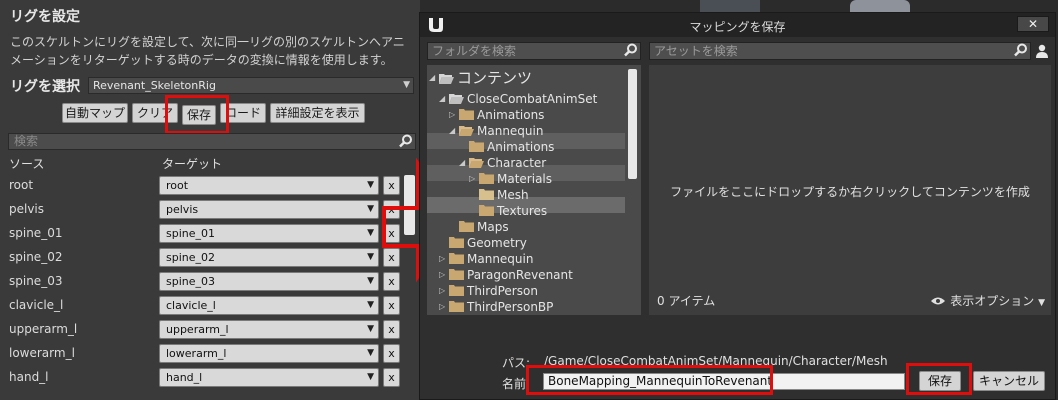 This screenshot has width=1058, height=400. I want to click on bone-mapping-row: spine_03 spine_03 ▼ x, so click(202, 282).